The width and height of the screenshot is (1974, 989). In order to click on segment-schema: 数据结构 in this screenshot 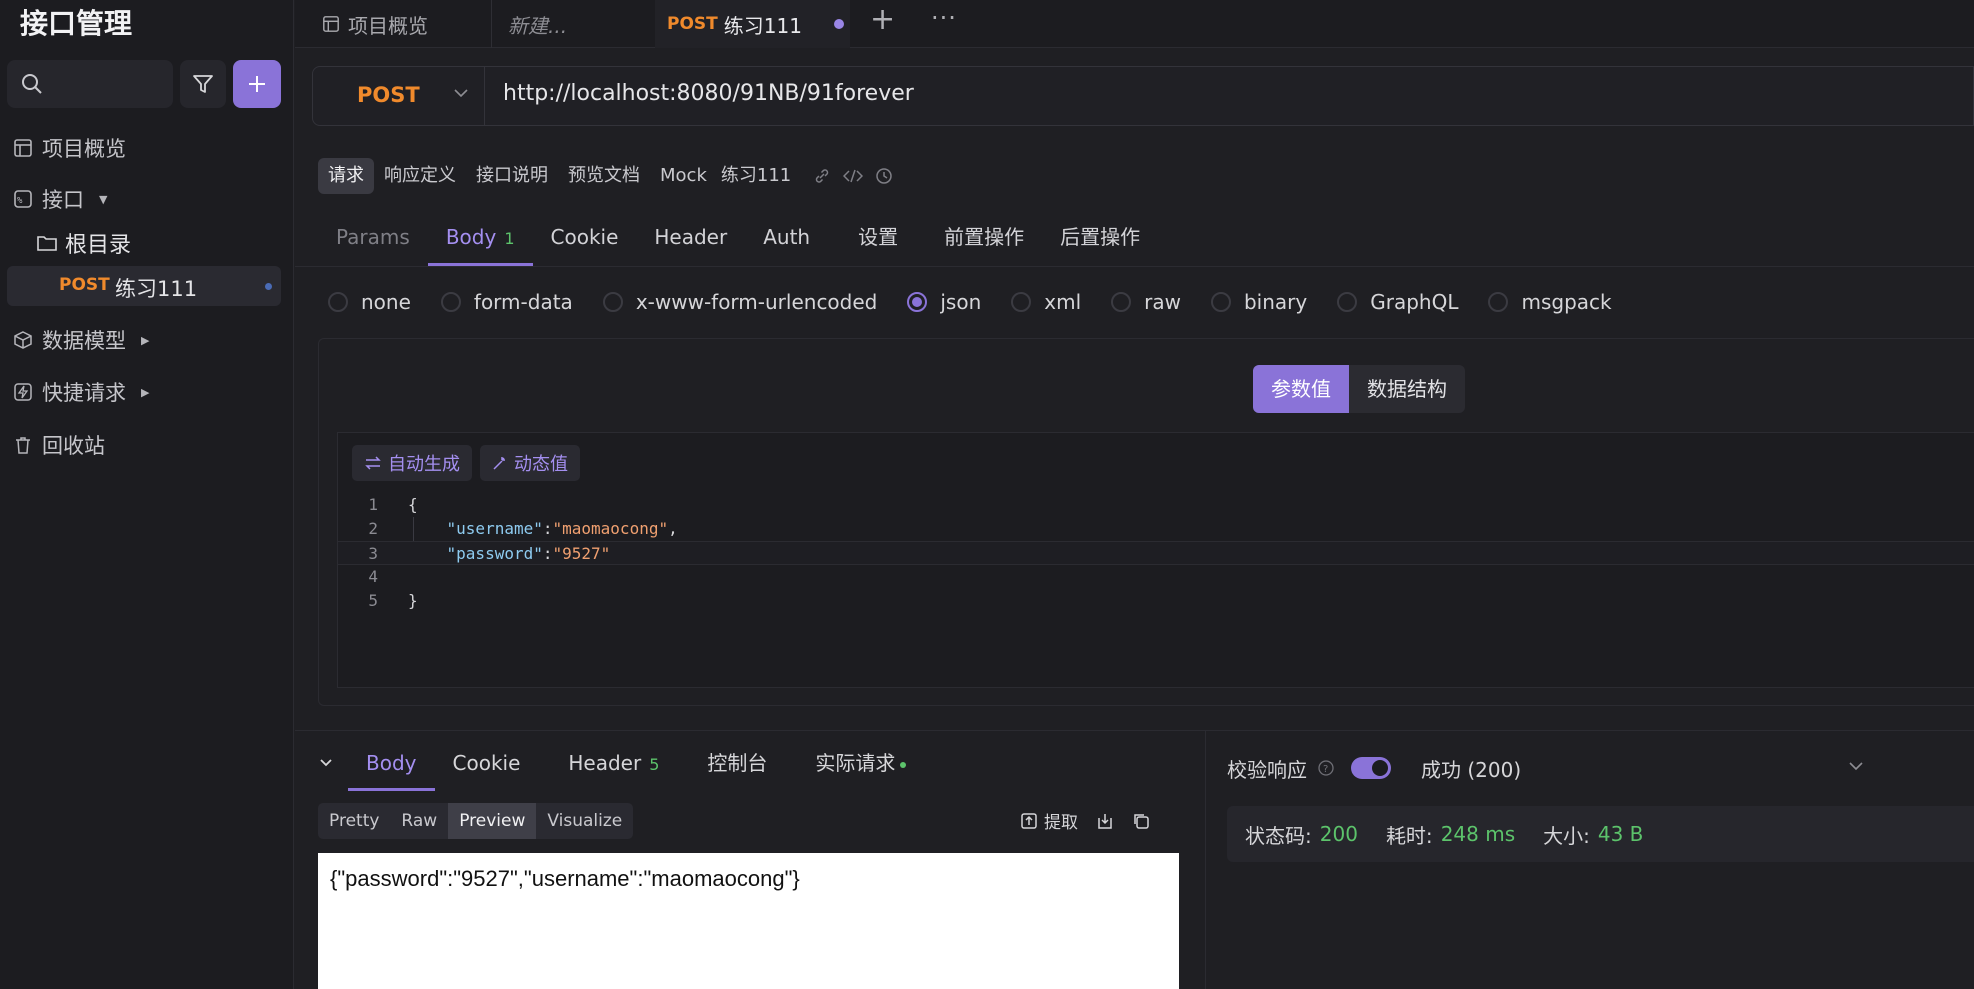, I will do `click(1407, 389)`.